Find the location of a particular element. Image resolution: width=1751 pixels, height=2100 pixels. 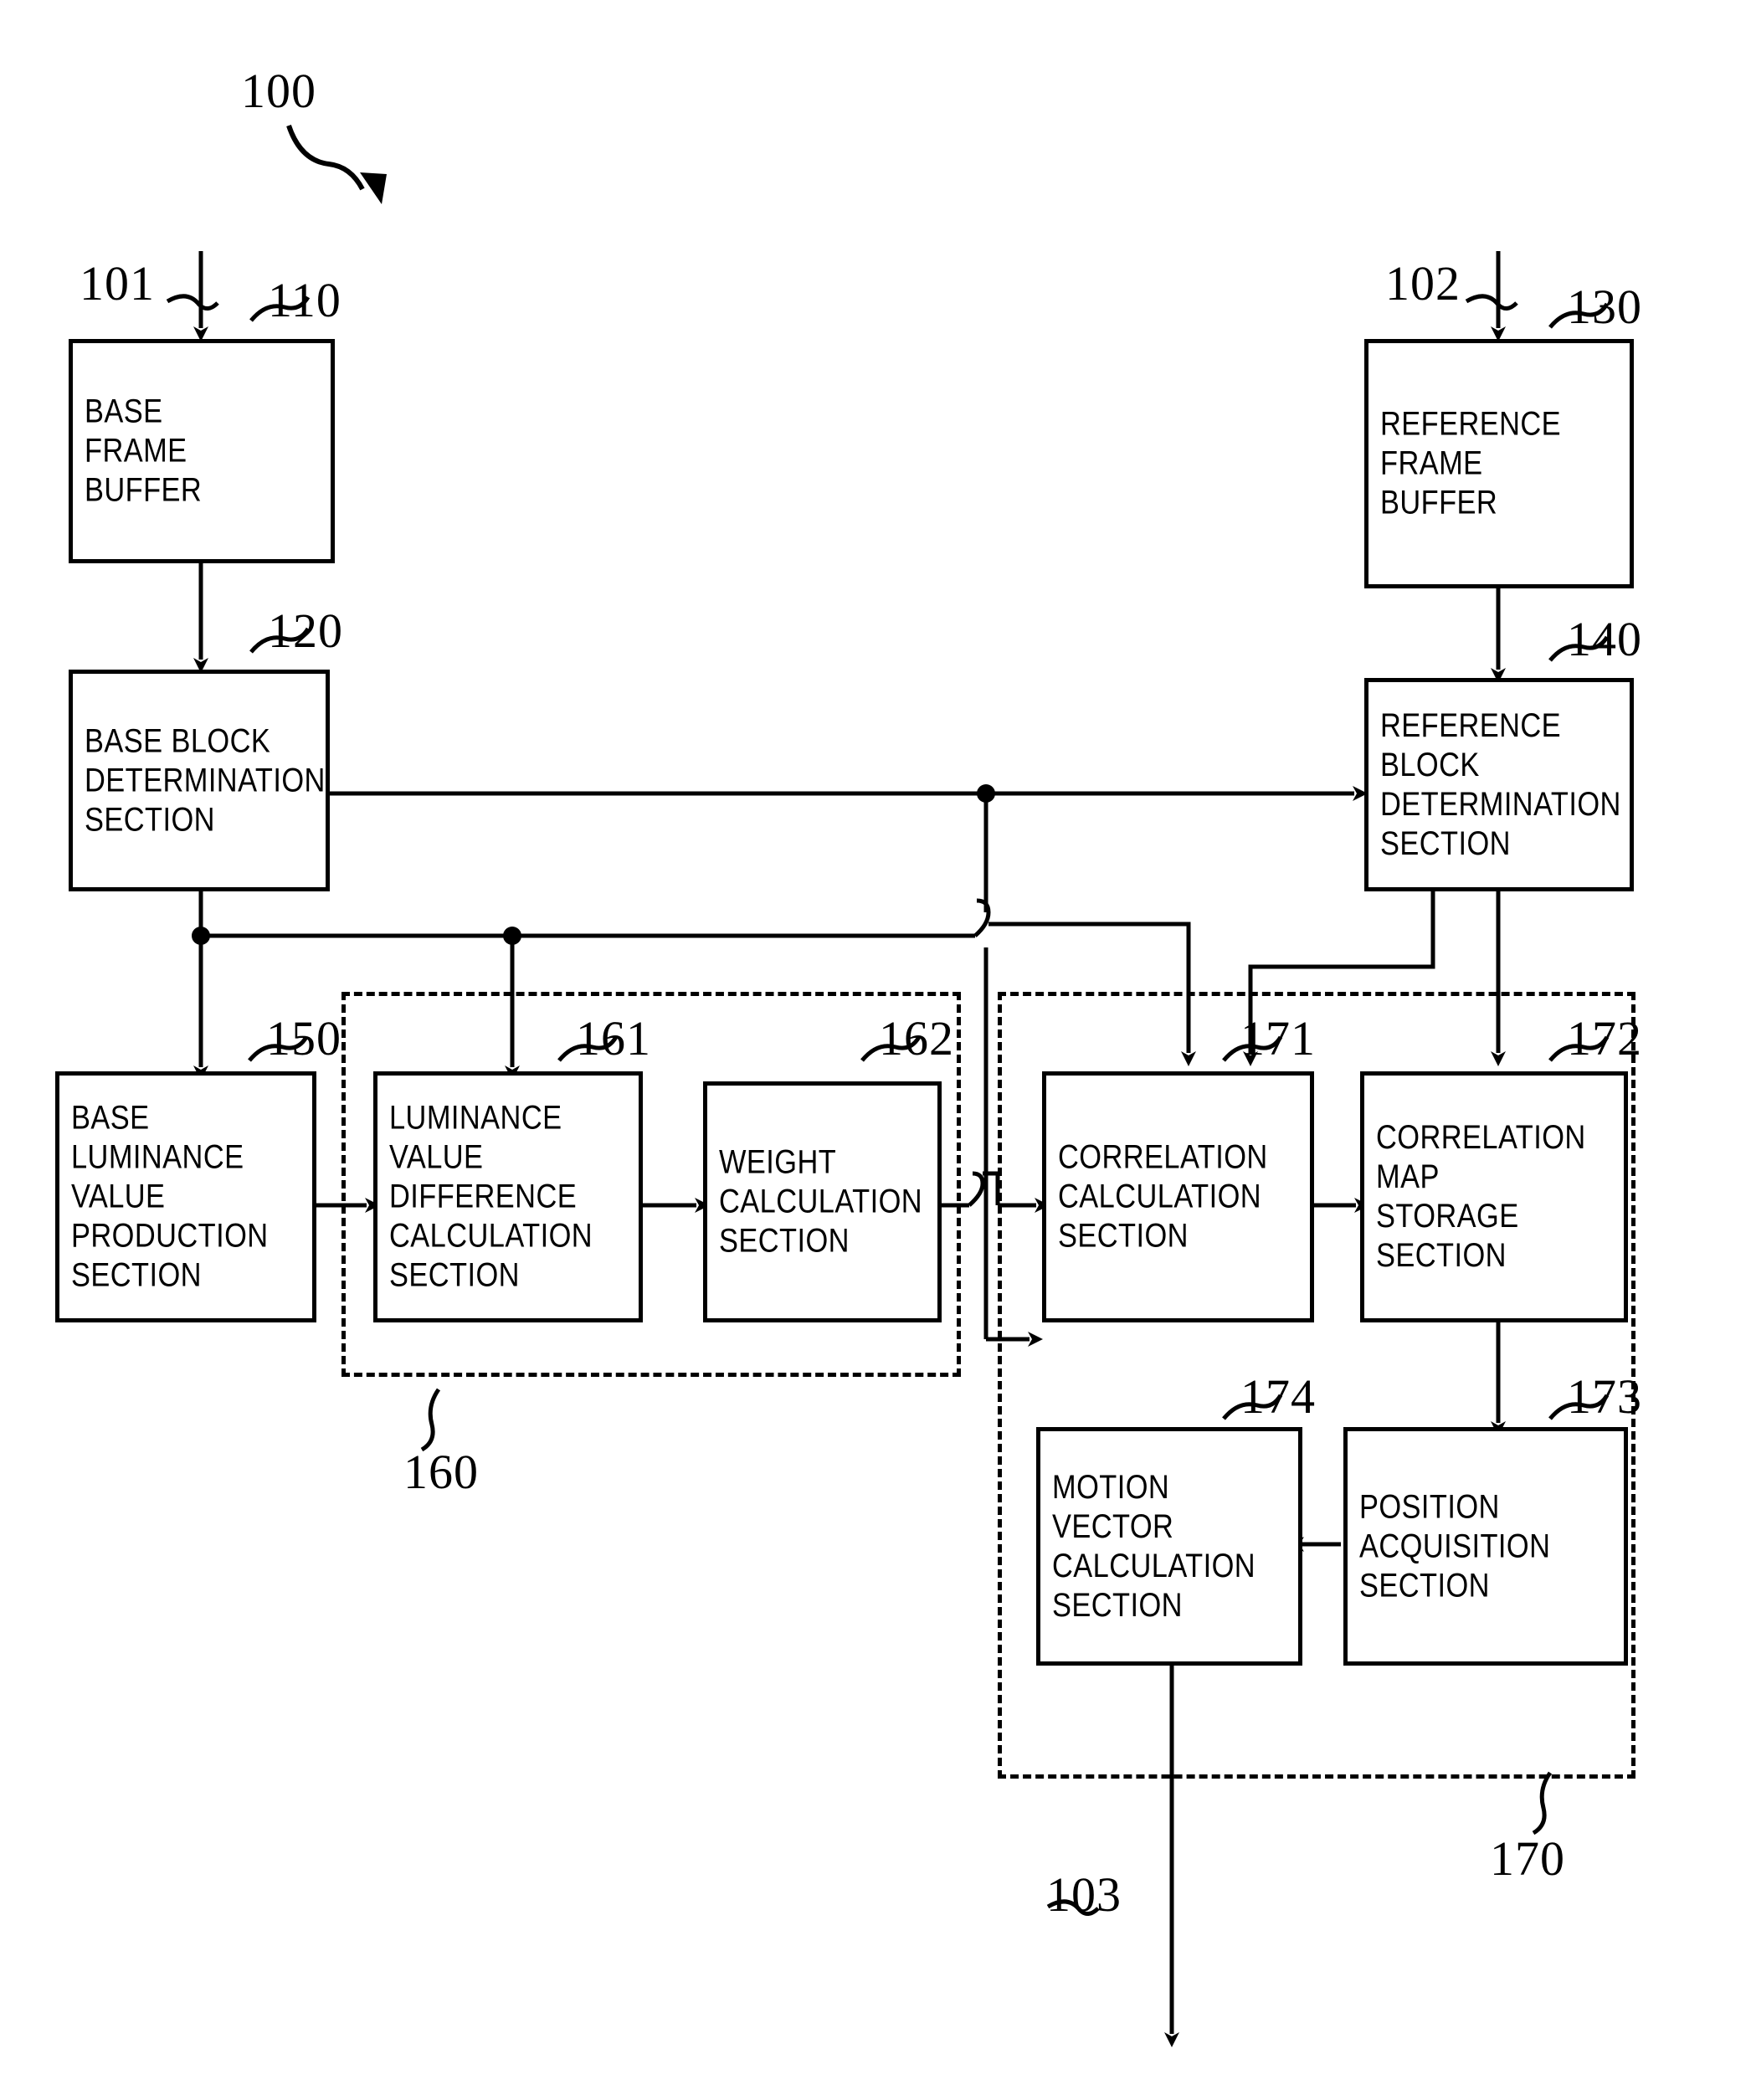

block-label: MOTION VECTOR CALCULATION SECTION is located at coordinates (1154, 1546).